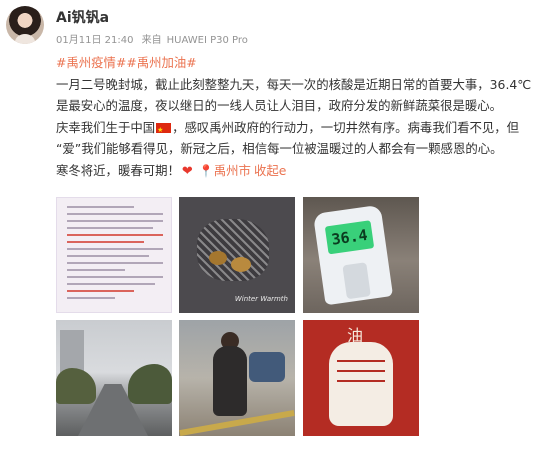 The width and height of the screenshot is (553, 455). I want to click on source-device: HUAWEI P30 Pro, so click(207, 40).